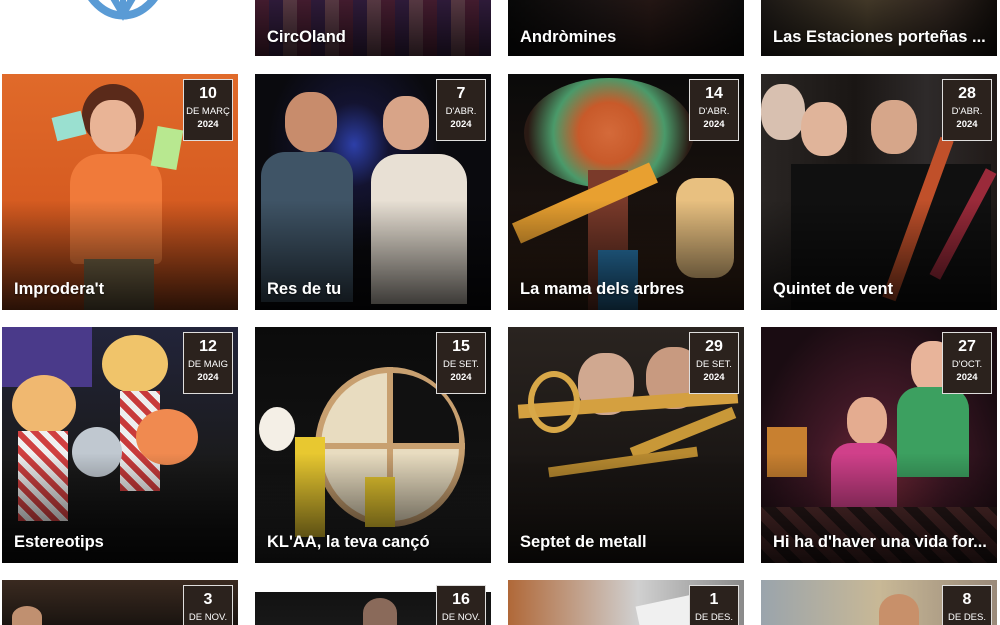  Describe the element at coordinates (583, 542) in the screenshot. I see `event-title: Septet de metall` at that location.